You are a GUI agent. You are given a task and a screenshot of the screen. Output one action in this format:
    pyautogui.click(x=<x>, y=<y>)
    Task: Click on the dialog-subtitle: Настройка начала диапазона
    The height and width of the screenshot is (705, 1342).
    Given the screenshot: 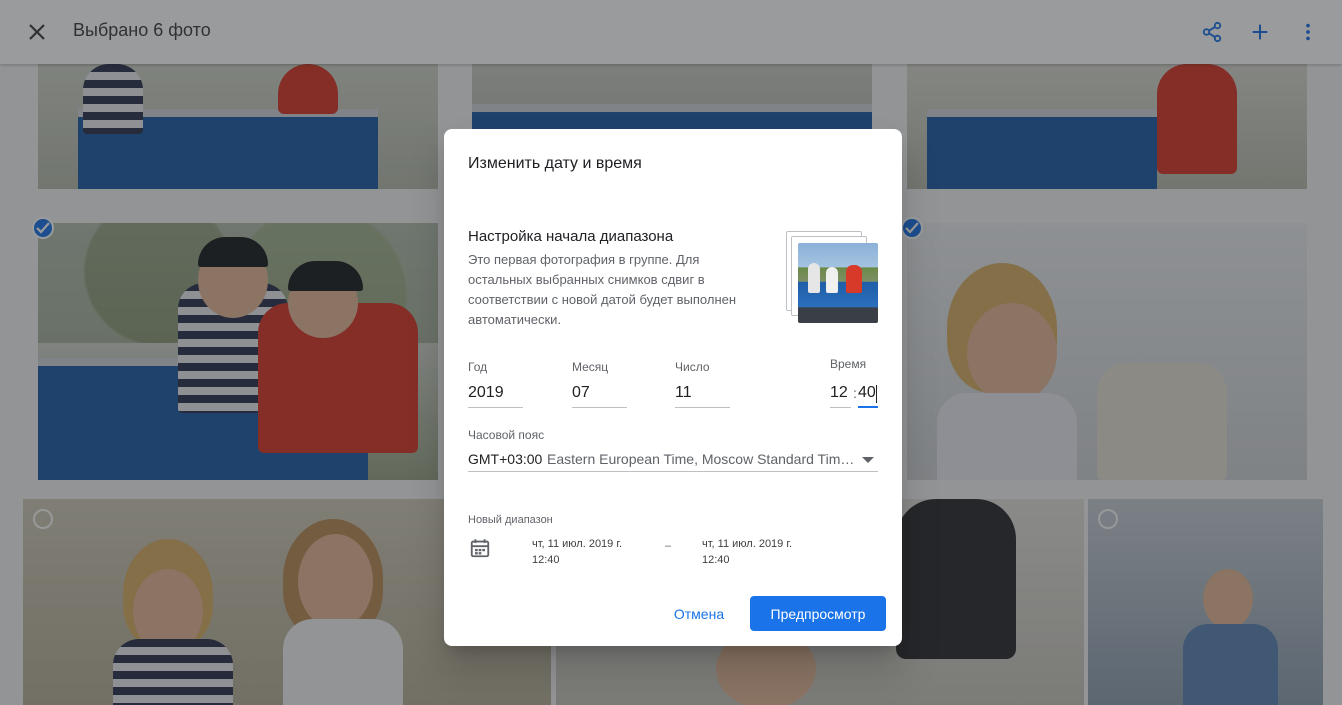 What is the action you would take?
    pyautogui.click(x=571, y=236)
    